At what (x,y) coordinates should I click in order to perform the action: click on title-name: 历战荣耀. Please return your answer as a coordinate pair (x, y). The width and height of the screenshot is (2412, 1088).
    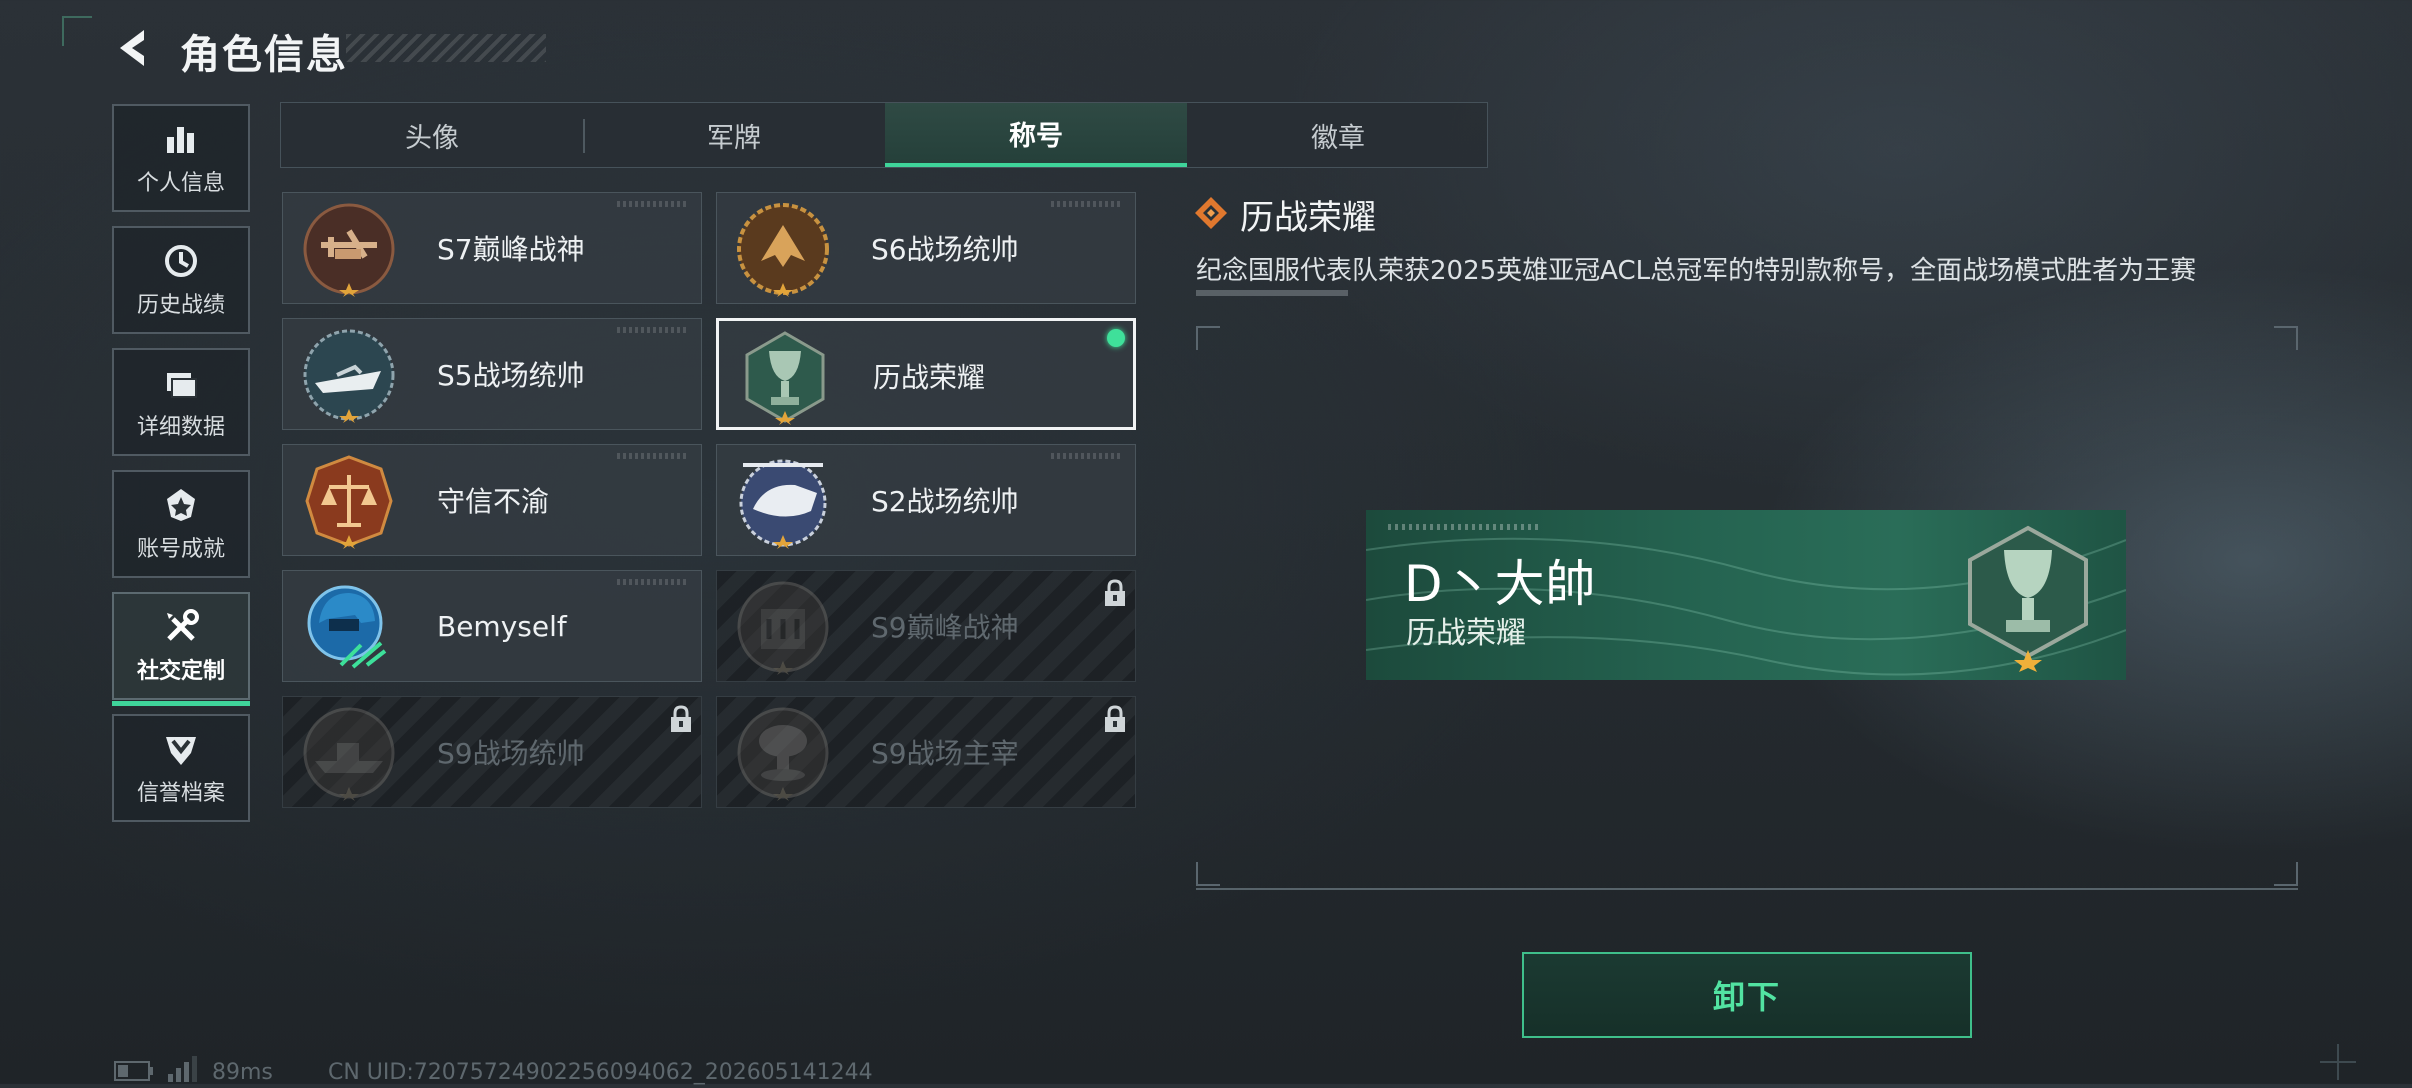
    Looking at the image, I should click on (929, 377).